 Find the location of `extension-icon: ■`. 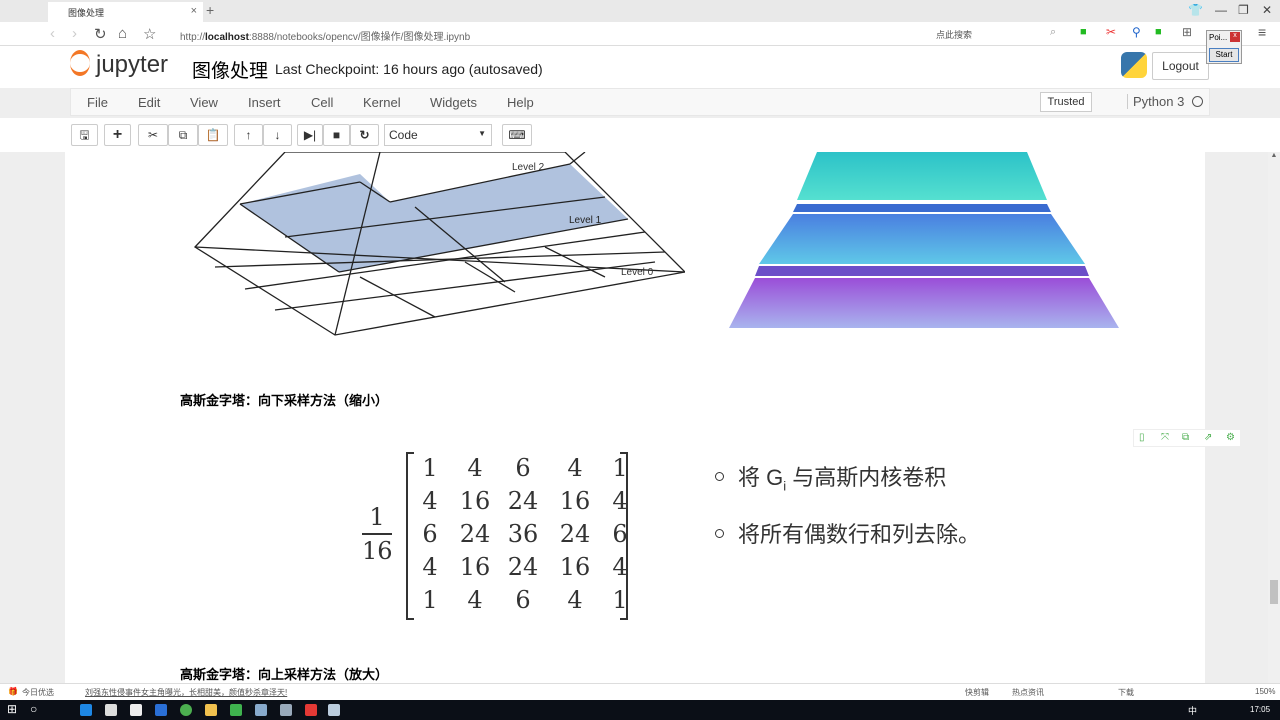

extension-icon: ■ is located at coordinates (1083, 32).